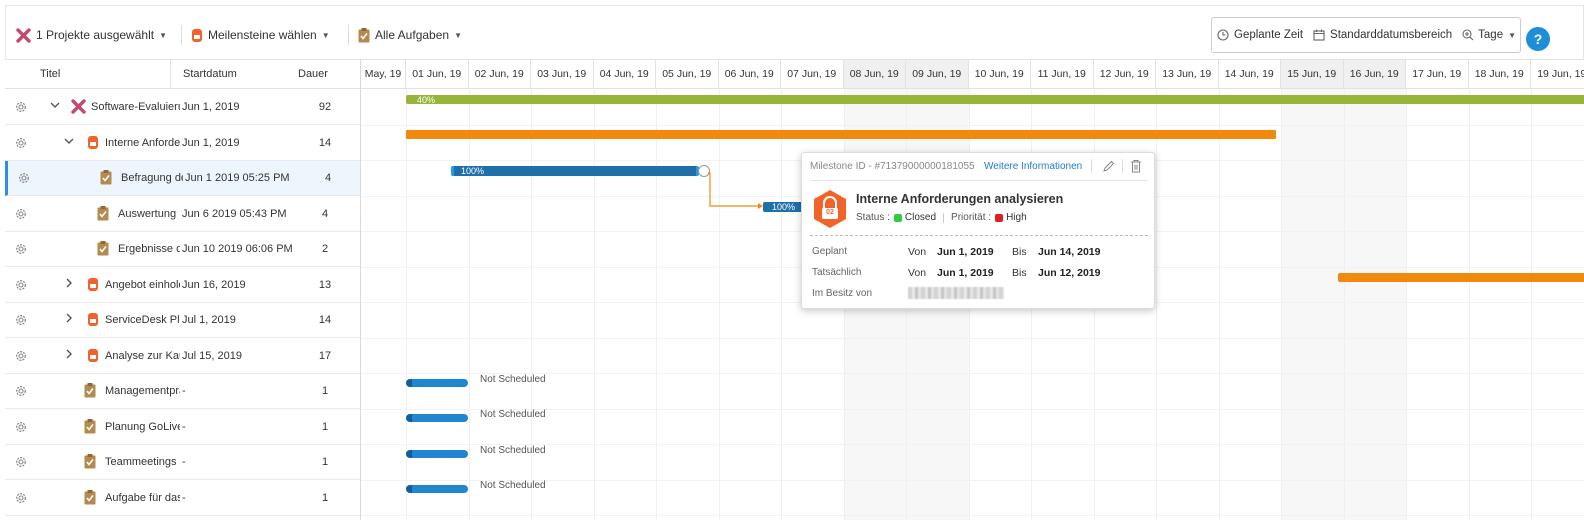  Describe the element at coordinates (210, 74) in the screenshot. I see `column-header-start: Startdatum` at that location.